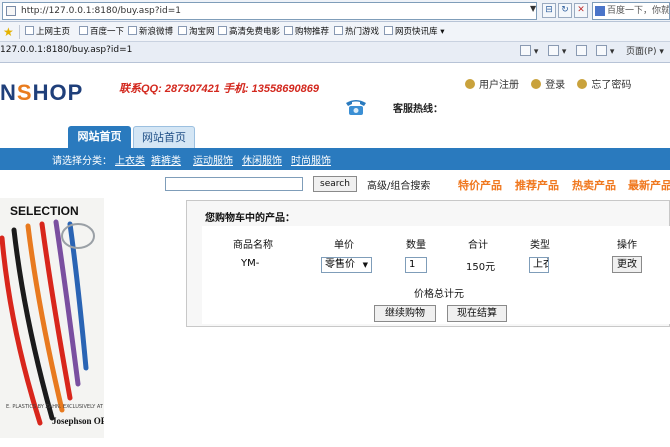 Image resolution: width=670 pixels, height=447 pixels. Describe the element at coordinates (539, 265) in the screenshot. I see `product-type-field: 上衣` at that location.